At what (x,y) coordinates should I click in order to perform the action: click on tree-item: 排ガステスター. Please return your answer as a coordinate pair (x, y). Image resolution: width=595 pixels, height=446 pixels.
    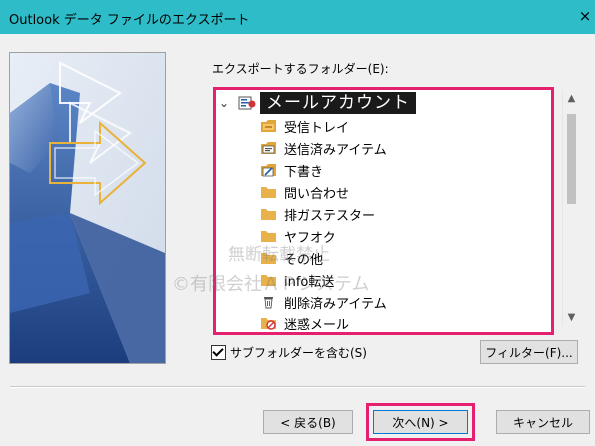
    Looking at the image, I should click on (317, 214).